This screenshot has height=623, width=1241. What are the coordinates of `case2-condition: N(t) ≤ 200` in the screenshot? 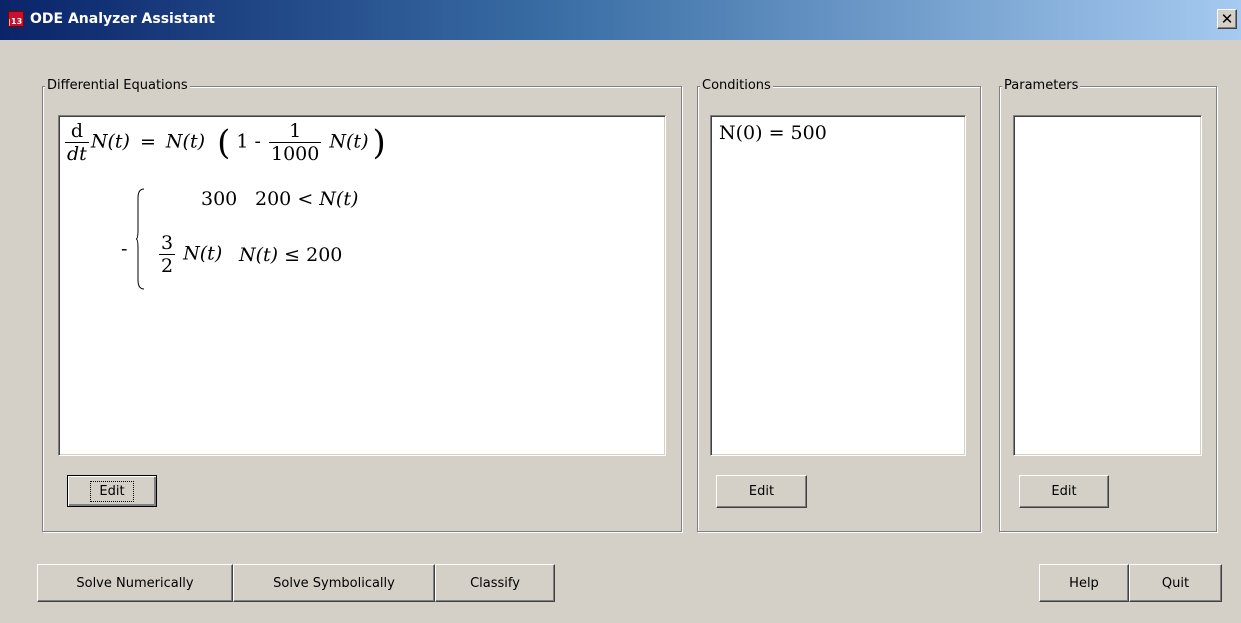 It's located at (290, 255).